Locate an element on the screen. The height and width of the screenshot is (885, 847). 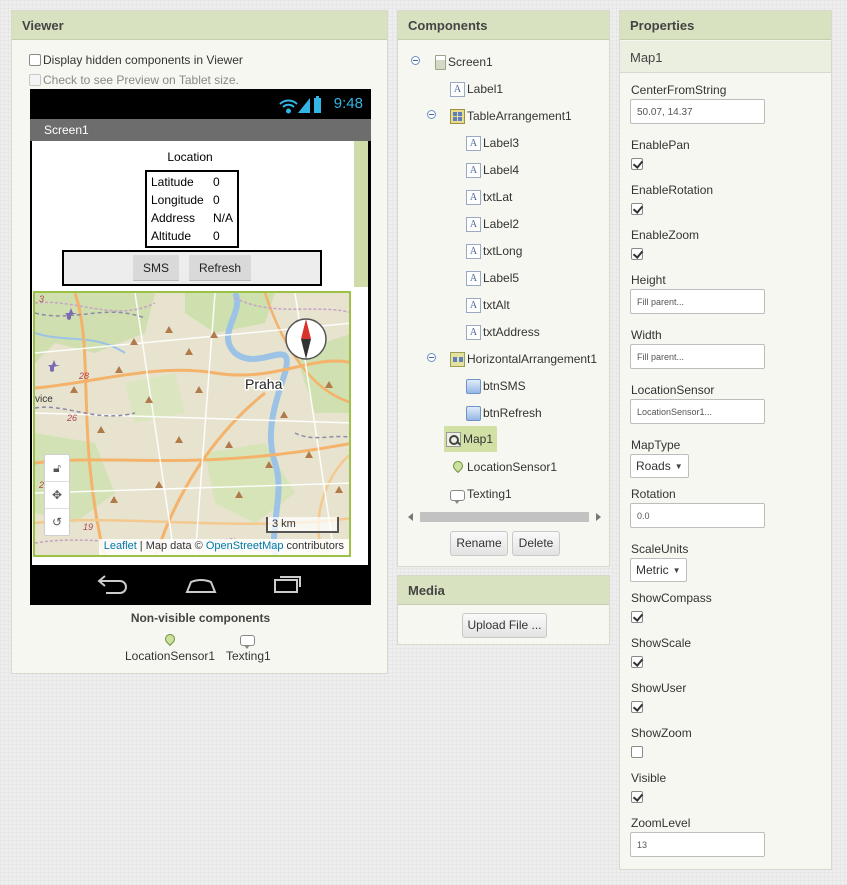
tree-item-texting1: Texting1 is located at coordinates (481, 494).